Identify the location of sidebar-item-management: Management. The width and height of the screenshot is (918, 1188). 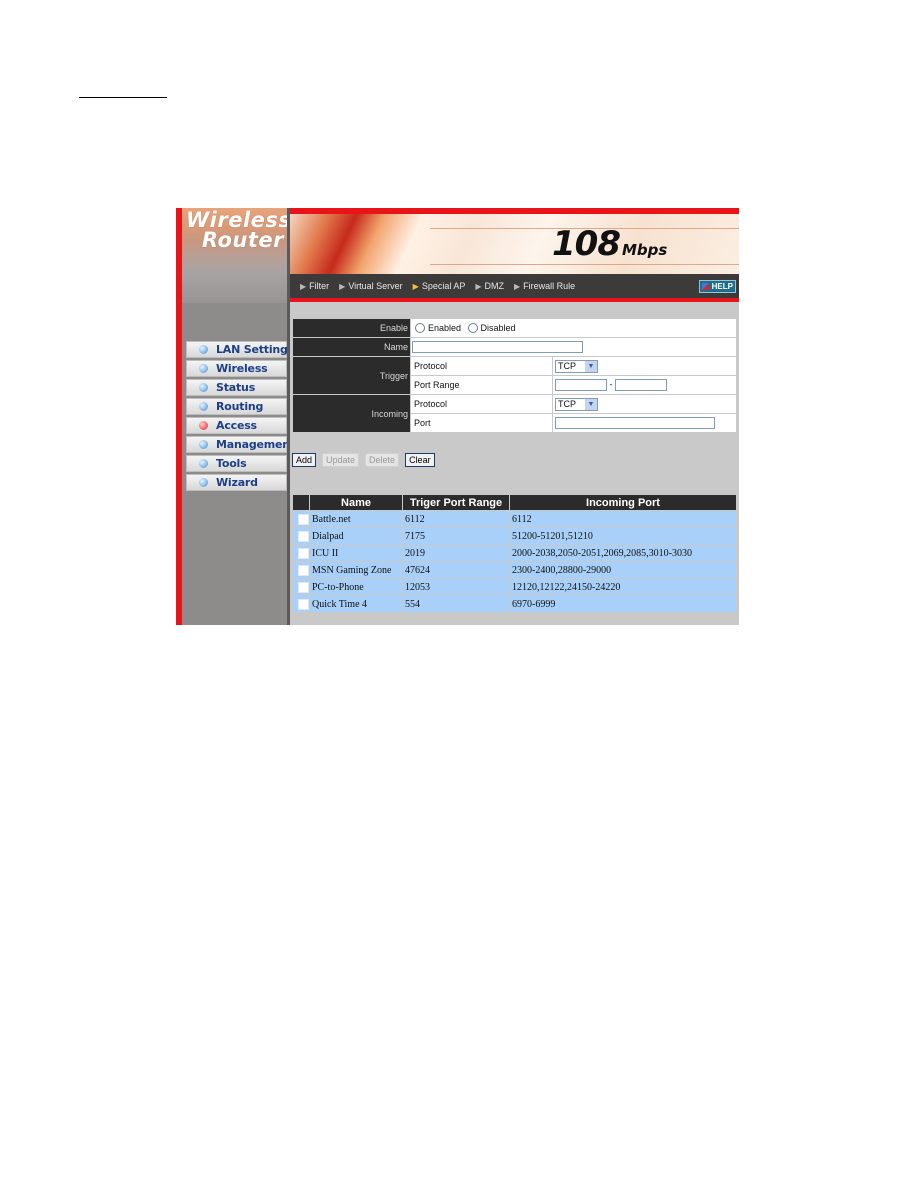
(240, 444).